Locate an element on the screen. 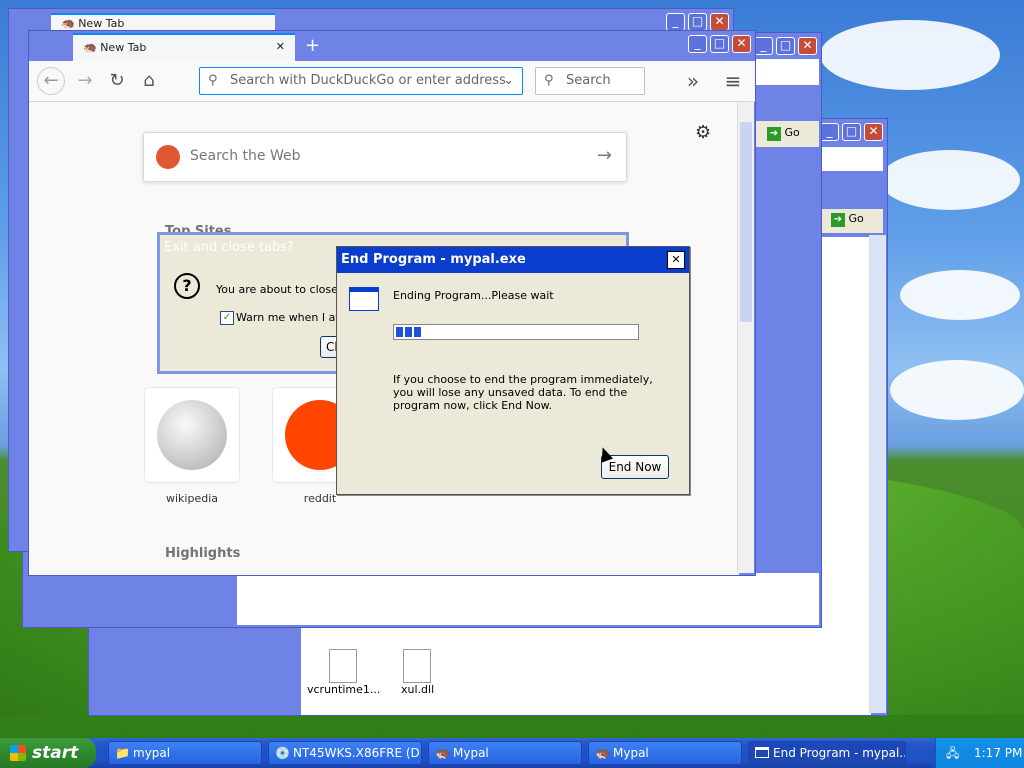 The width and height of the screenshot is (1024, 768). web-search-box: Search the Web → is located at coordinates (385, 157).